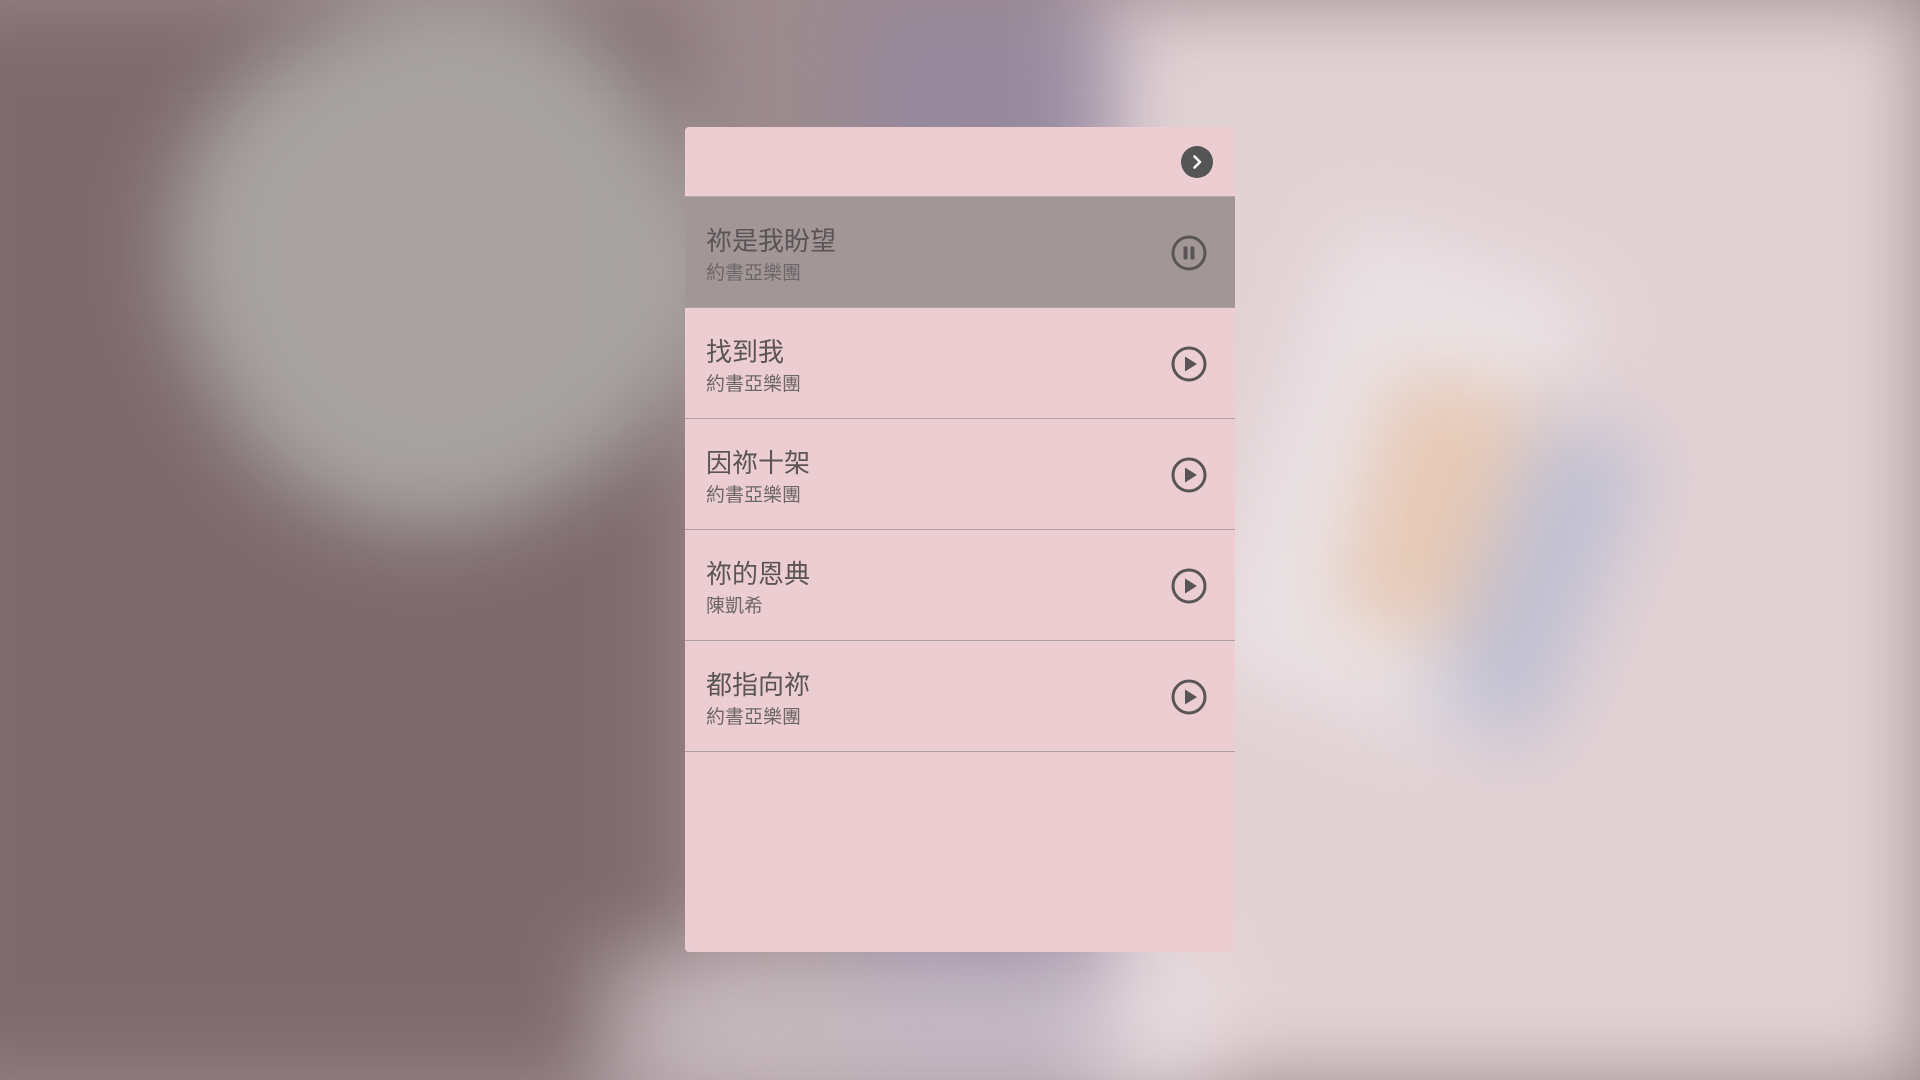  I want to click on track-title: 找到我, so click(745, 353).